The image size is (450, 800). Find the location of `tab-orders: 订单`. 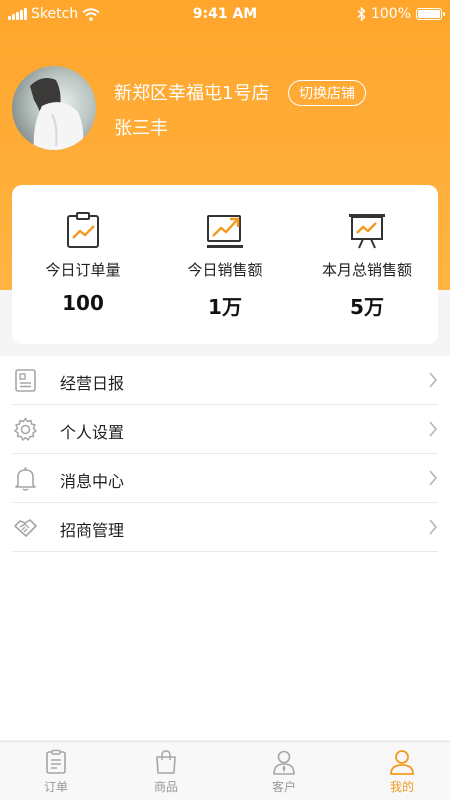

tab-orders: 订单 is located at coordinates (56, 771).